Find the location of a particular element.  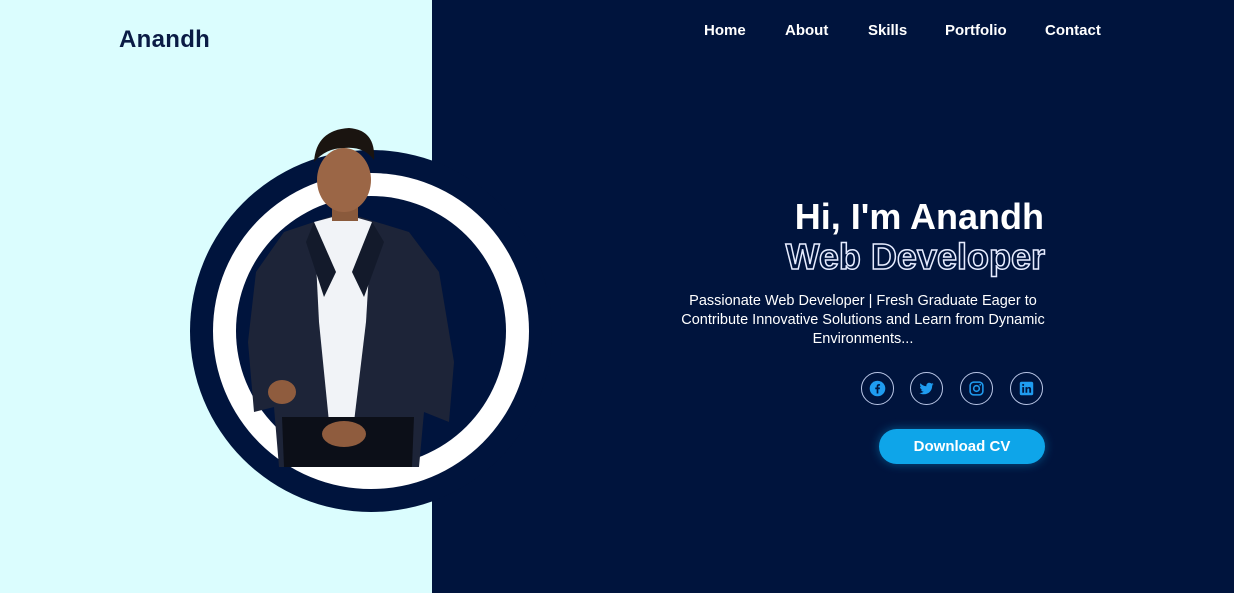

linkedin-link is located at coordinates (1026, 388).